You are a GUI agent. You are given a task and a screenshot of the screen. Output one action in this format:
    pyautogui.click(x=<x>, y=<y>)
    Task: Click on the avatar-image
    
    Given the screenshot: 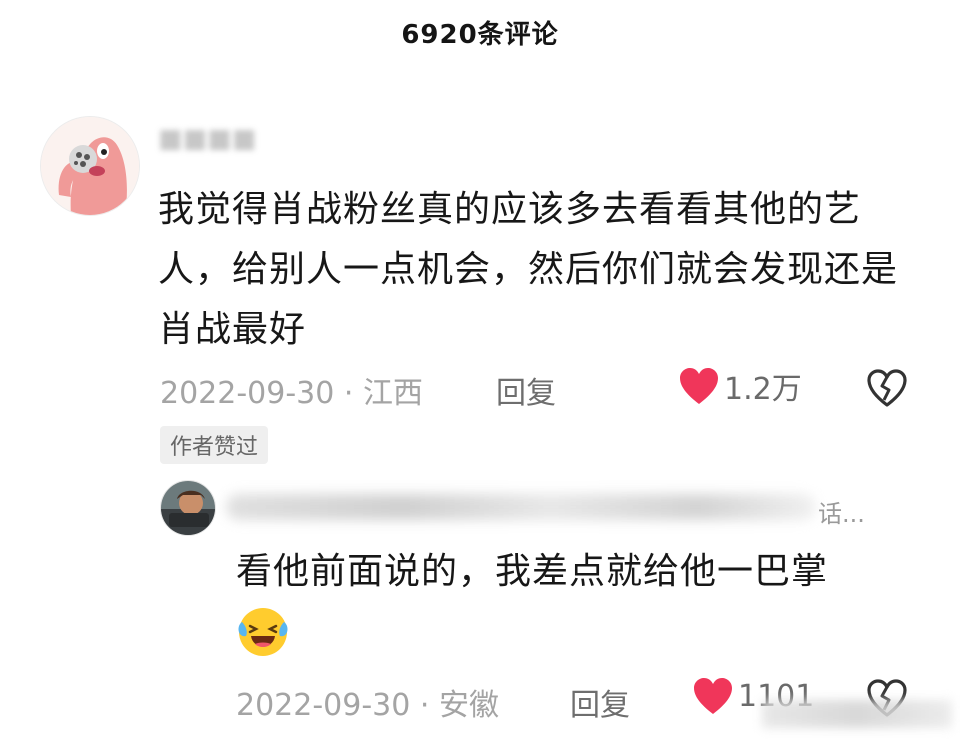 What is the action you would take?
    pyautogui.click(x=90, y=166)
    